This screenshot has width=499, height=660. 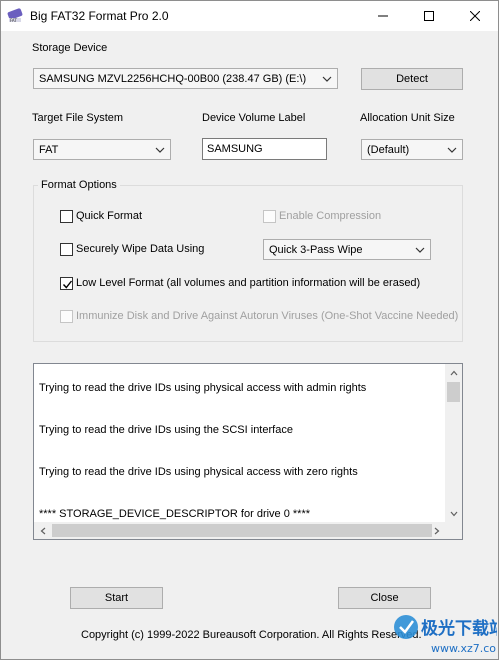 What do you see at coordinates (475, 16) in the screenshot?
I see `close-window-button` at bounding box center [475, 16].